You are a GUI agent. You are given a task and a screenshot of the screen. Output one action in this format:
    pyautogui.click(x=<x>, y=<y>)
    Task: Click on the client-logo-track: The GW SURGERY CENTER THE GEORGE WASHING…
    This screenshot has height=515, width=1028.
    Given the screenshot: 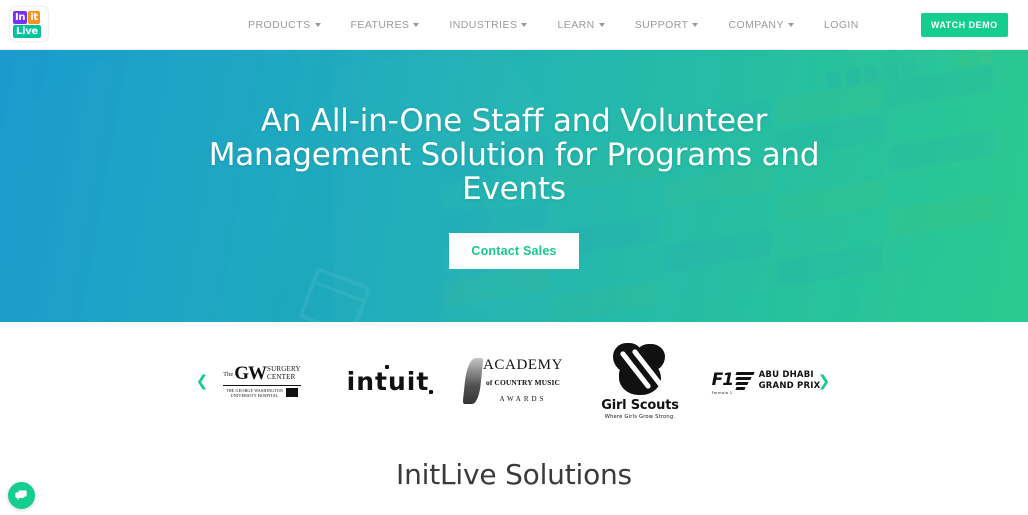 What is the action you would take?
    pyautogui.click(x=514, y=381)
    